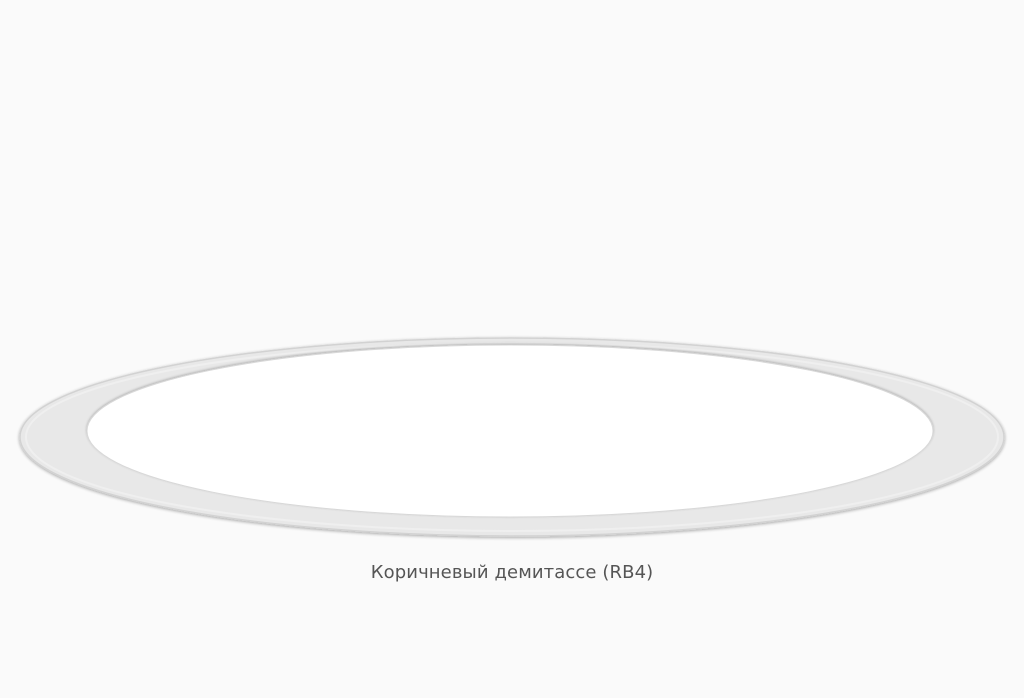 The height and width of the screenshot is (698, 1024). What do you see at coordinates (512, 572) in the screenshot?
I see `product-caption: Коричневый демитассе (RB4)` at bounding box center [512, 572].